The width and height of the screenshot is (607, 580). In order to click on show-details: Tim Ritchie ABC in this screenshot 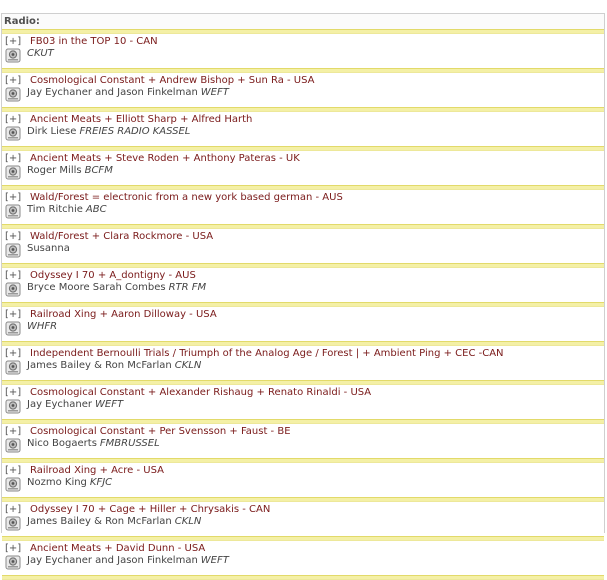, I will do `click(67, 209)`.